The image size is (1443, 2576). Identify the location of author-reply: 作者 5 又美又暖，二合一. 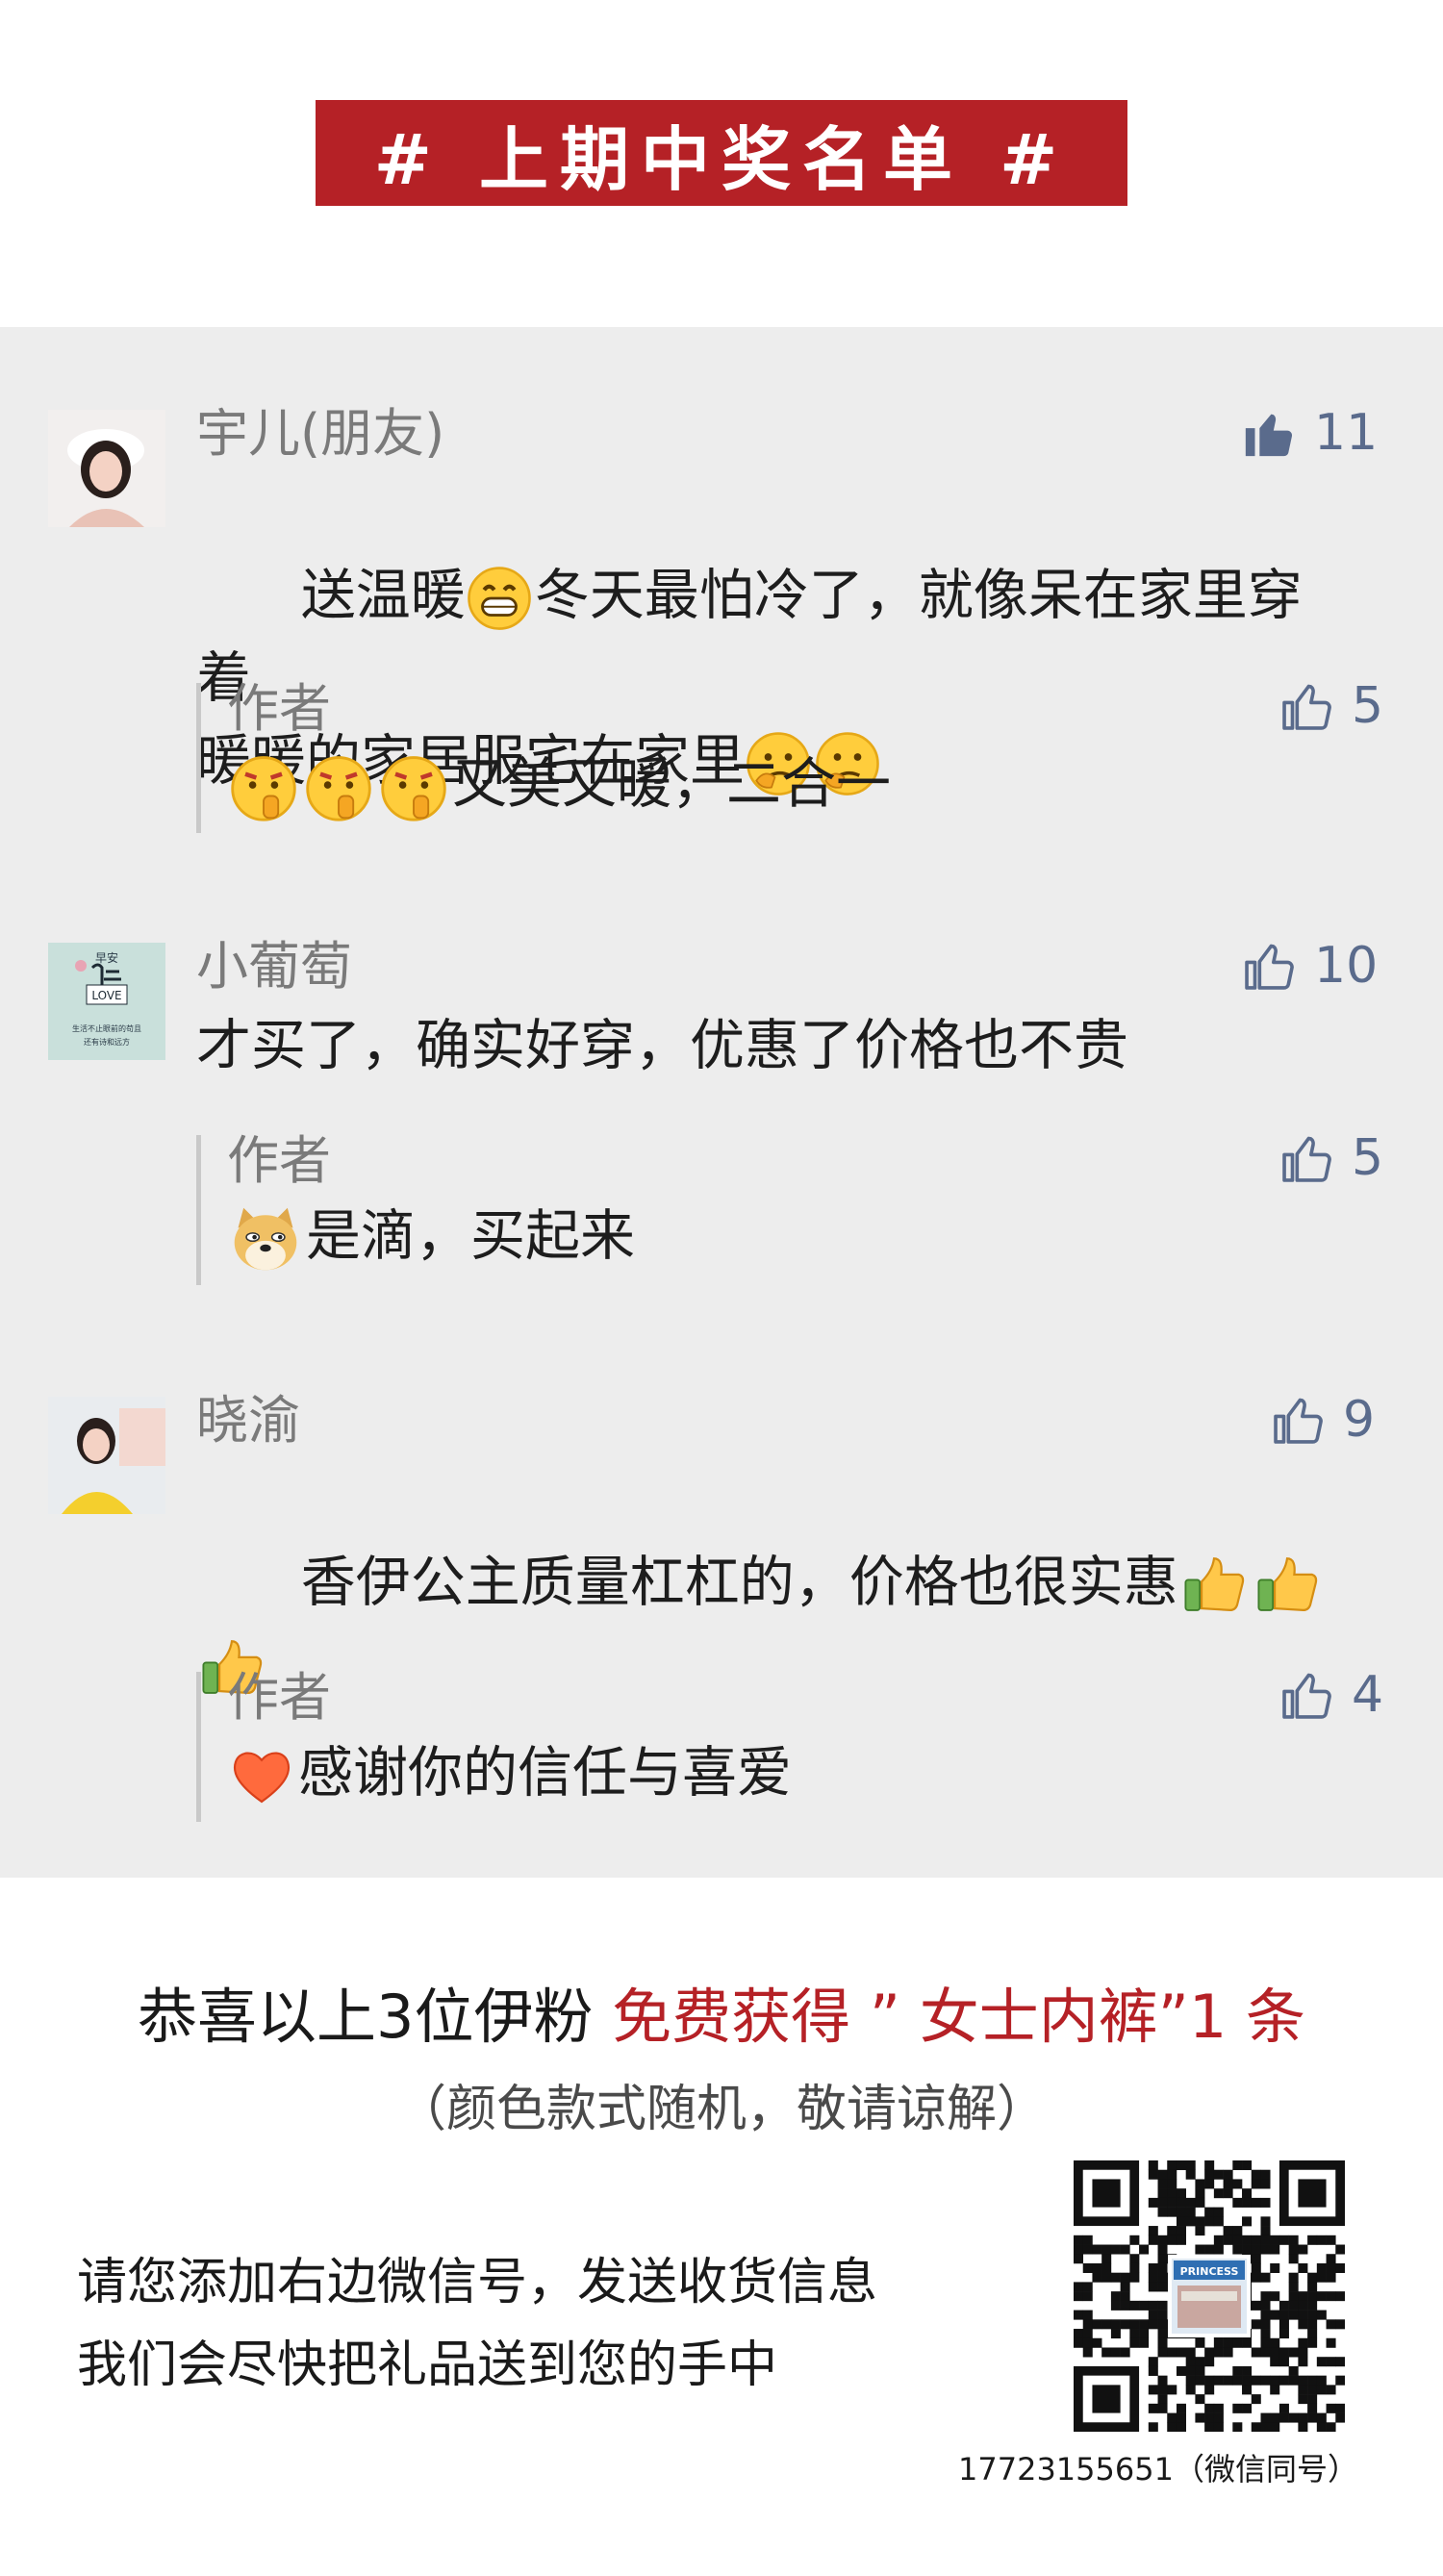
(795, 755).